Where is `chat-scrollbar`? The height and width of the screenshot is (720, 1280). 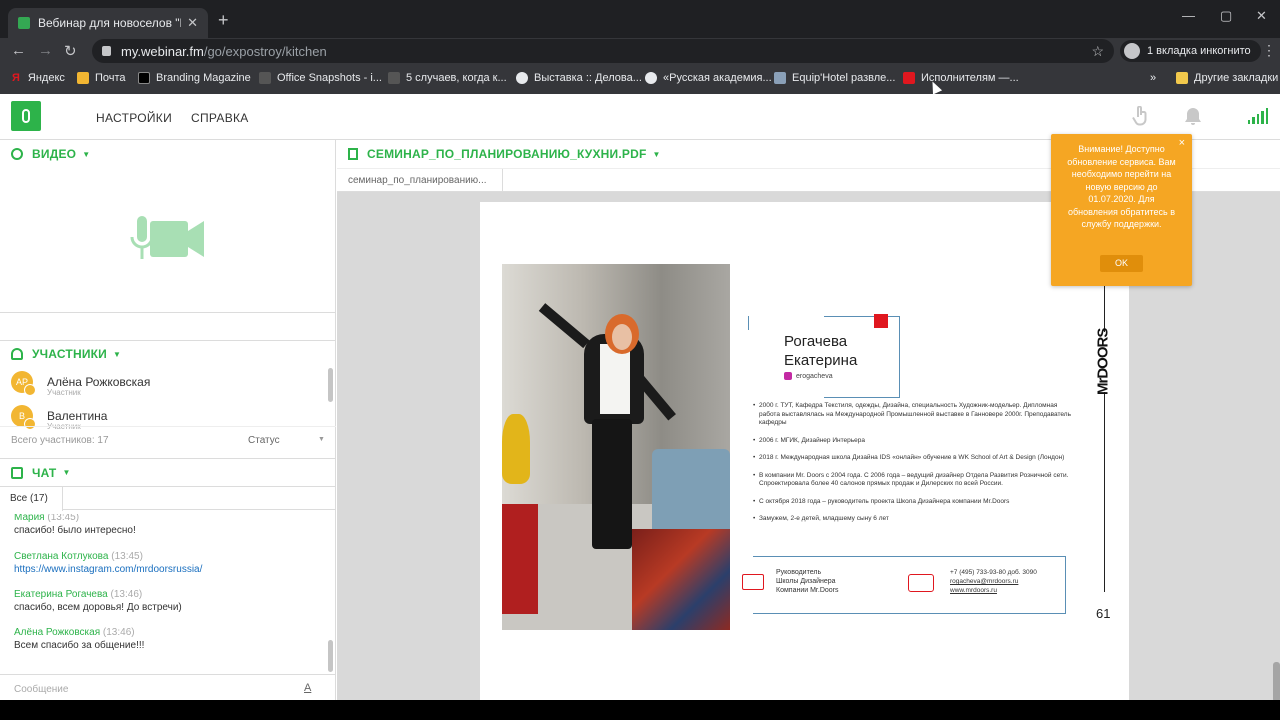
chat-scrollbar is located at coordinates (330, 656).